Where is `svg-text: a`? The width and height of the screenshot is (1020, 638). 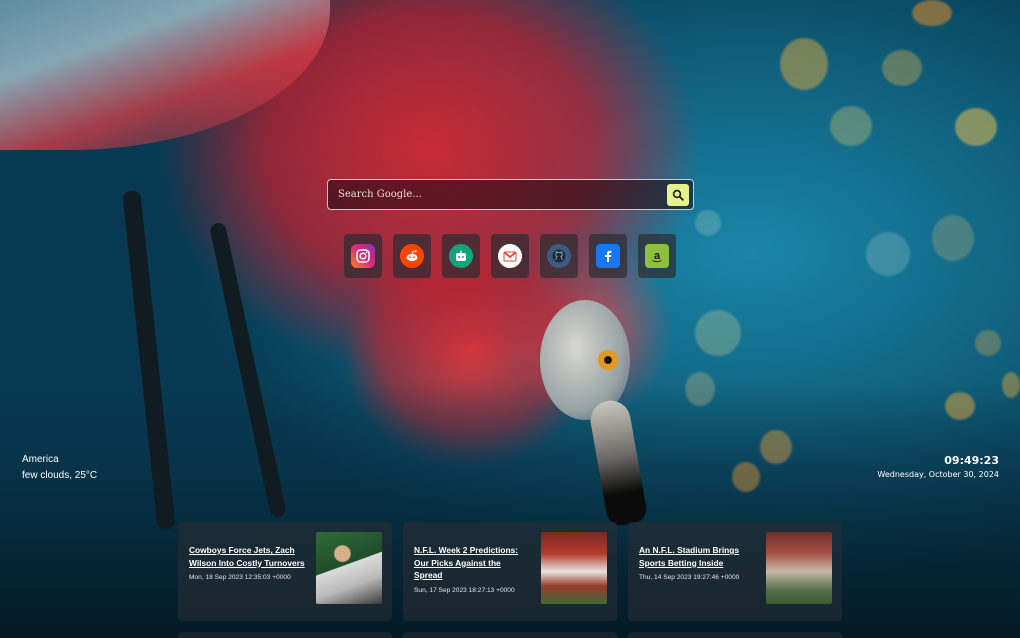
svg-text: a is located at coordinates (657, 256).